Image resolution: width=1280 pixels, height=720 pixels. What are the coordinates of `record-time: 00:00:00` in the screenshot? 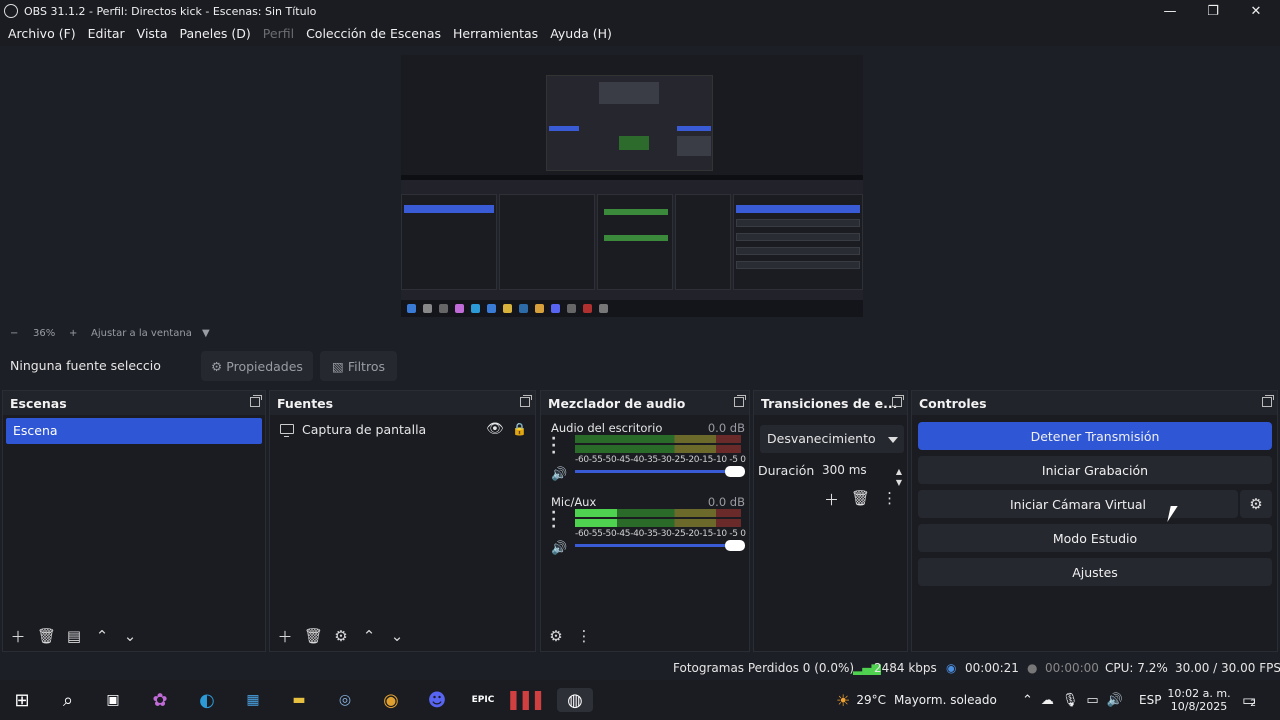 It's located at (1072, 668).